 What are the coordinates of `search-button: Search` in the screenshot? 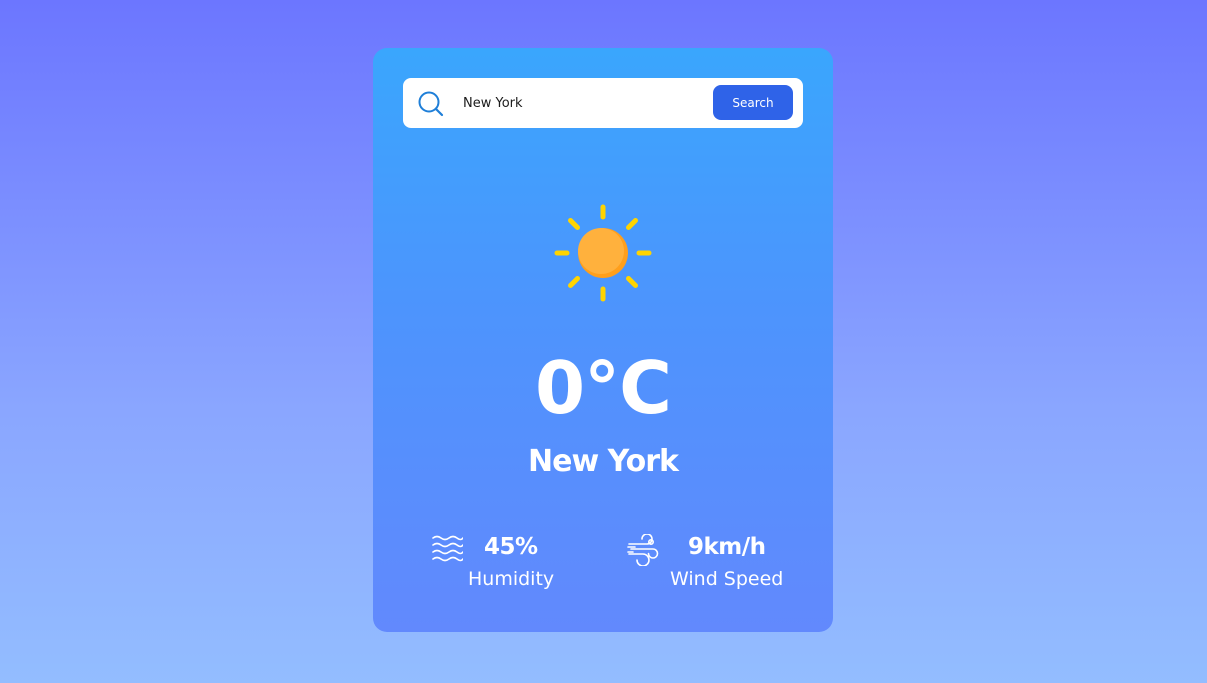 It's located at (753, 102).